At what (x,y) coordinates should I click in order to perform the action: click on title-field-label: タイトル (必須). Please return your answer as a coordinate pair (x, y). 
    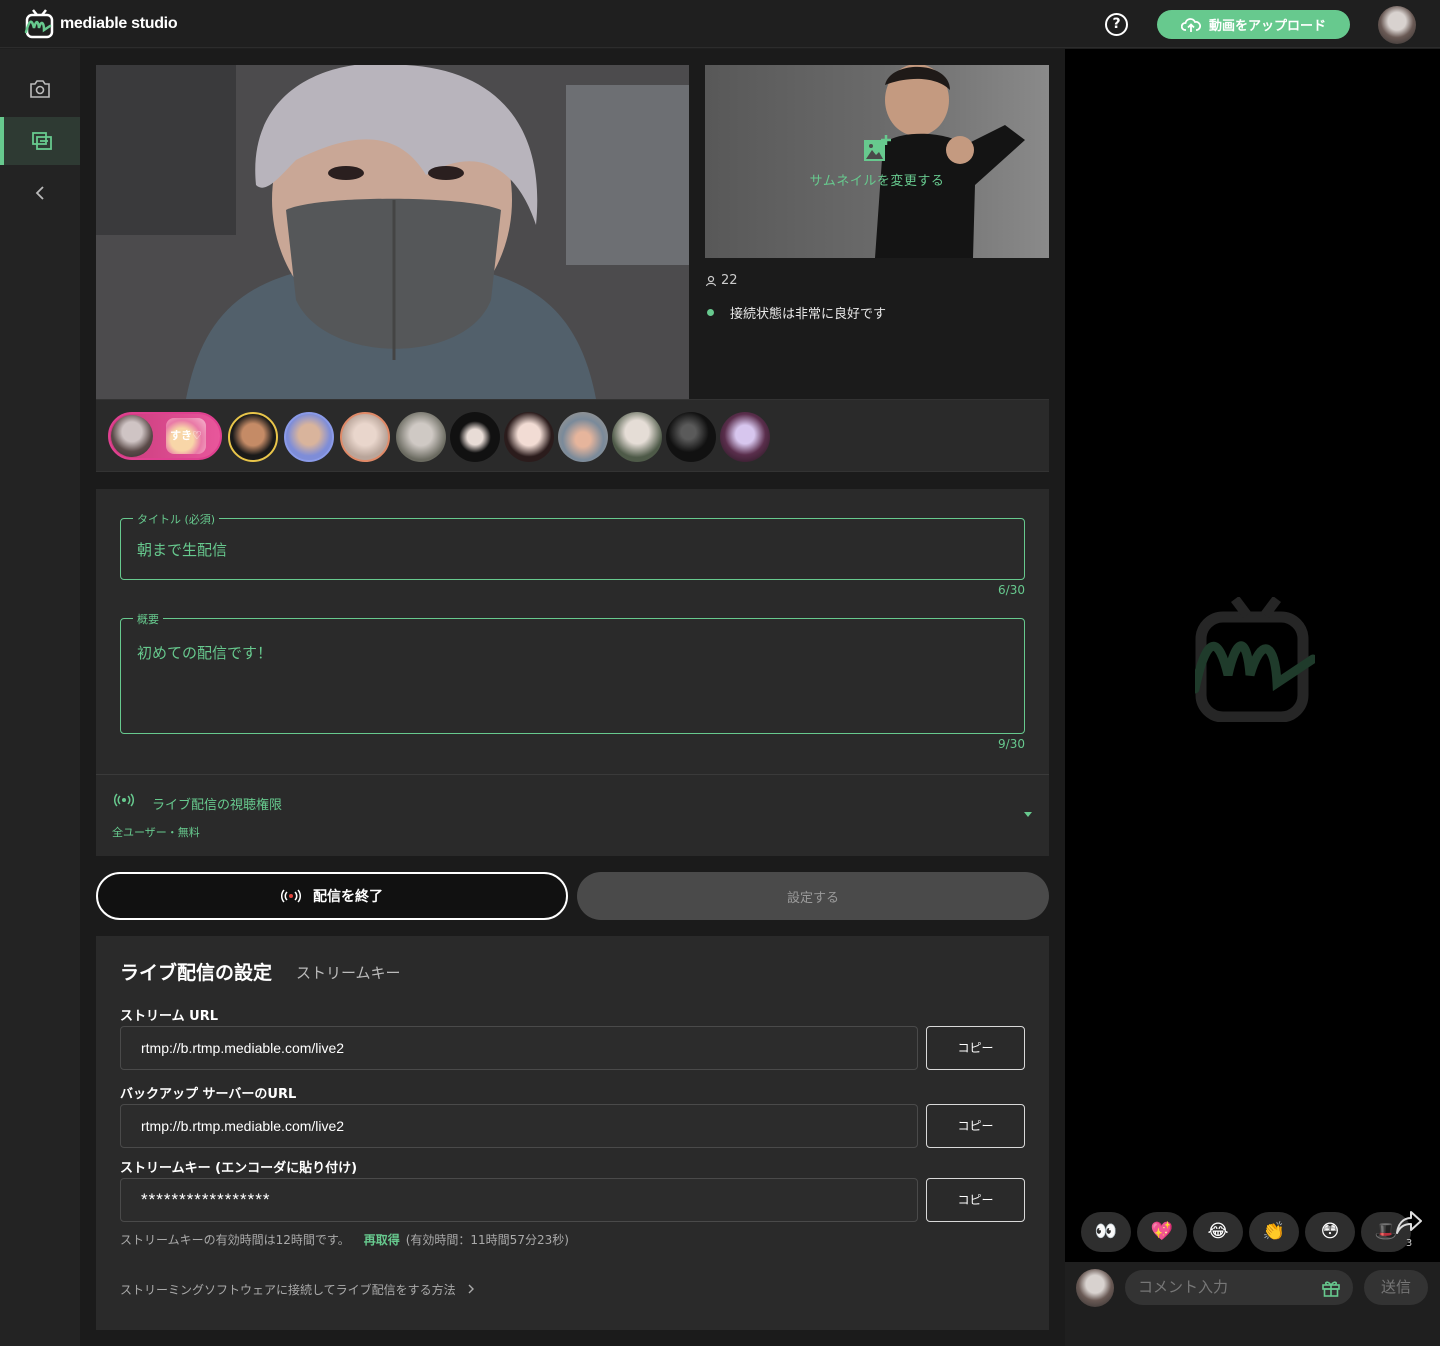
    Looking at the image, I should click on (176, 519).